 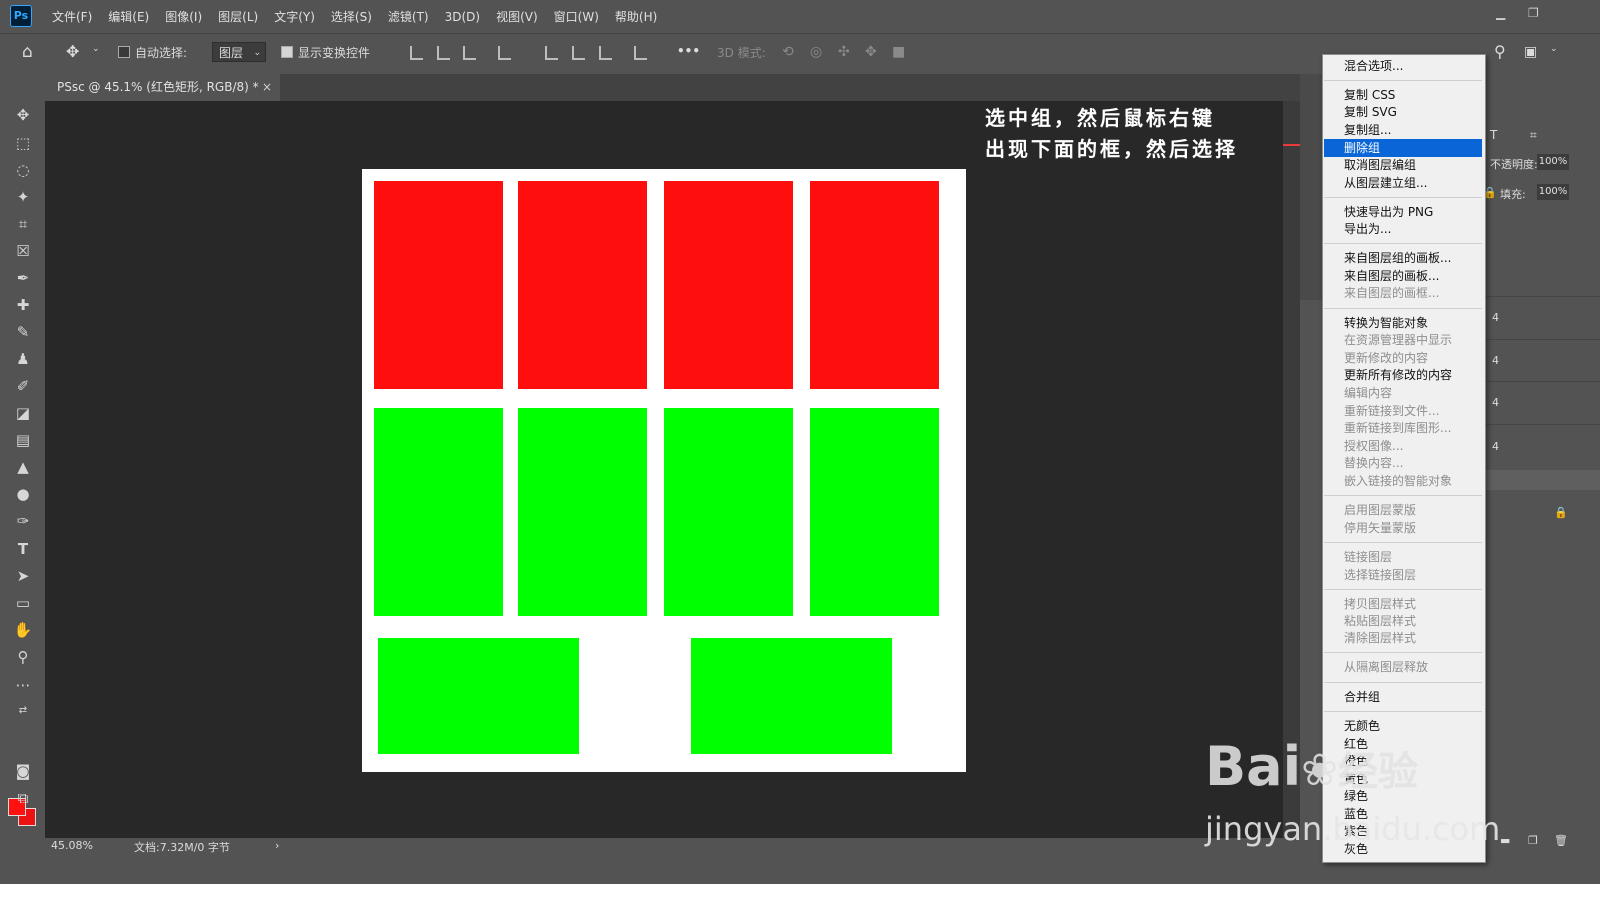 I want to click on ctx-merge-group: 合并组, so click(x=1403, y=697).